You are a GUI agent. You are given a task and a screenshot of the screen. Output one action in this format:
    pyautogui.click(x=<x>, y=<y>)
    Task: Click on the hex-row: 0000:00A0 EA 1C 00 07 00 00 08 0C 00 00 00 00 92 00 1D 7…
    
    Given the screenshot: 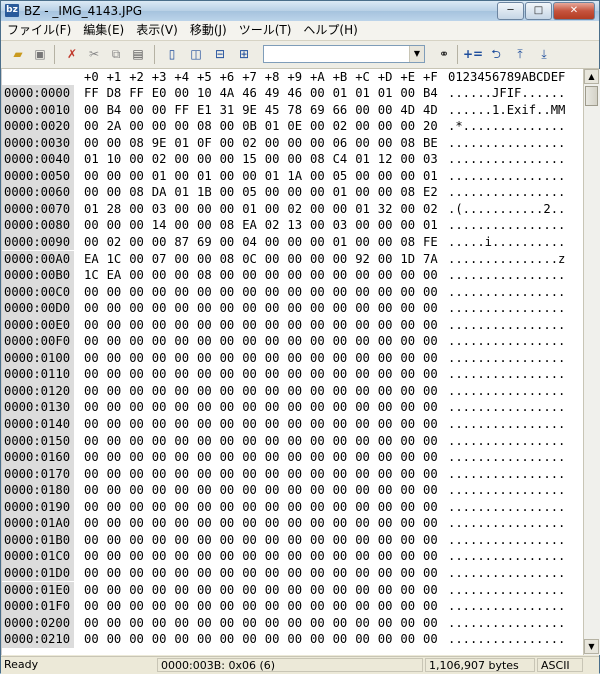 What is the action you would take?
    pyautogui.click(x=293, y=259)
    